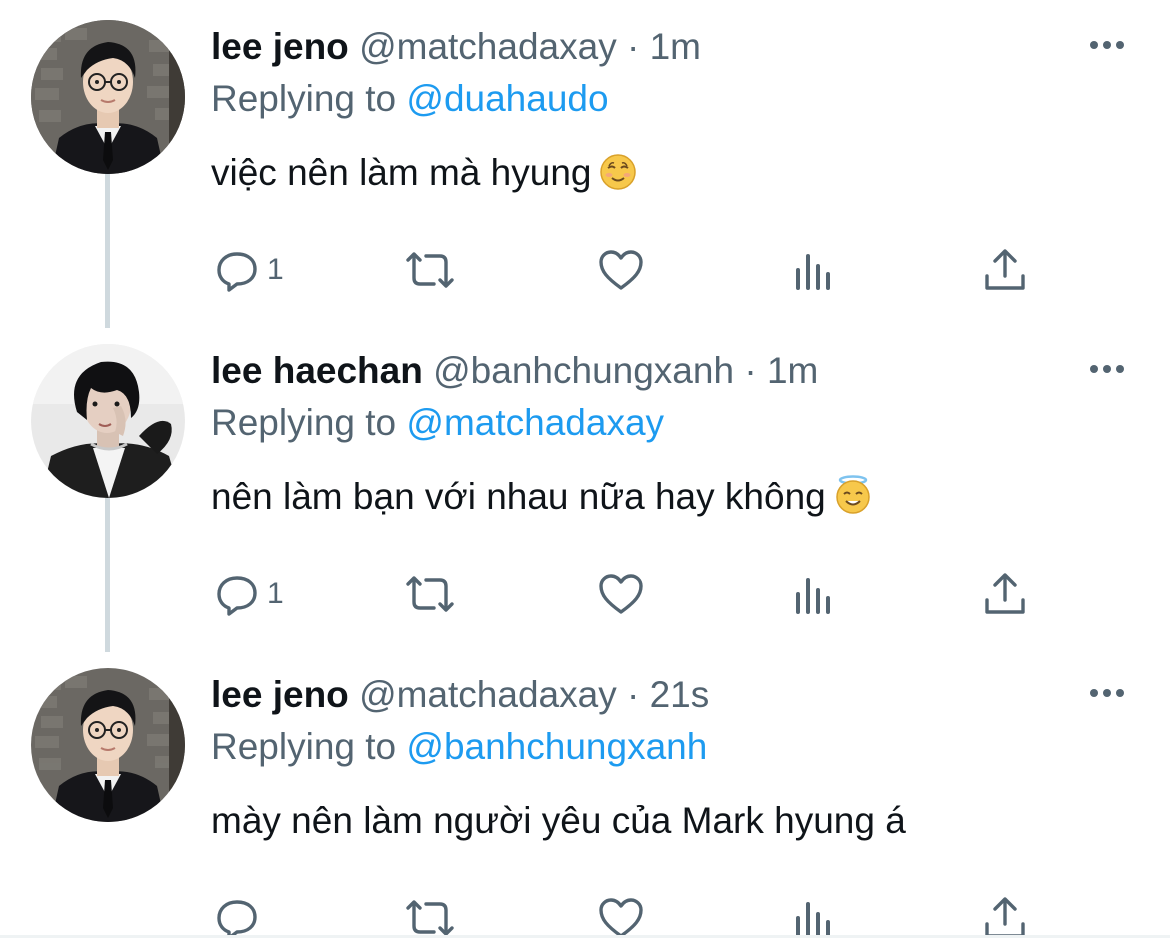 This screenshot has height=938, width=1170. What do you see at coordinates (680, 694) in the screenshot?
I see `timestamp: 21s` at bounding box center [680, 694].